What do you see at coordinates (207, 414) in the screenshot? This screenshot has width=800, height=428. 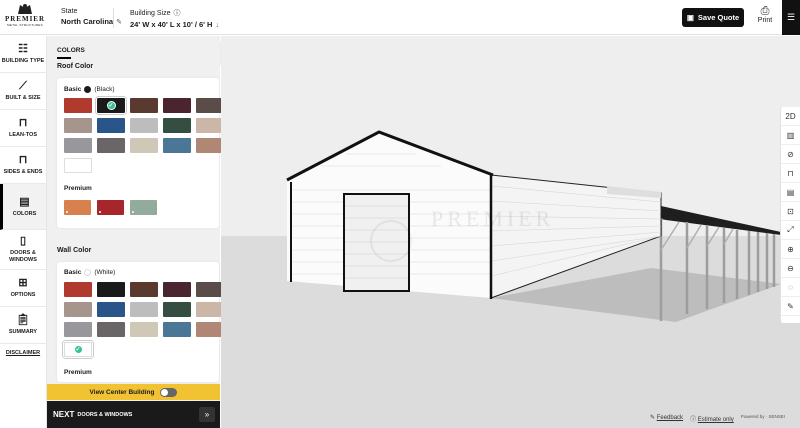 I see `double-chevron-right-icon: »` at bounding box center [207, 414].